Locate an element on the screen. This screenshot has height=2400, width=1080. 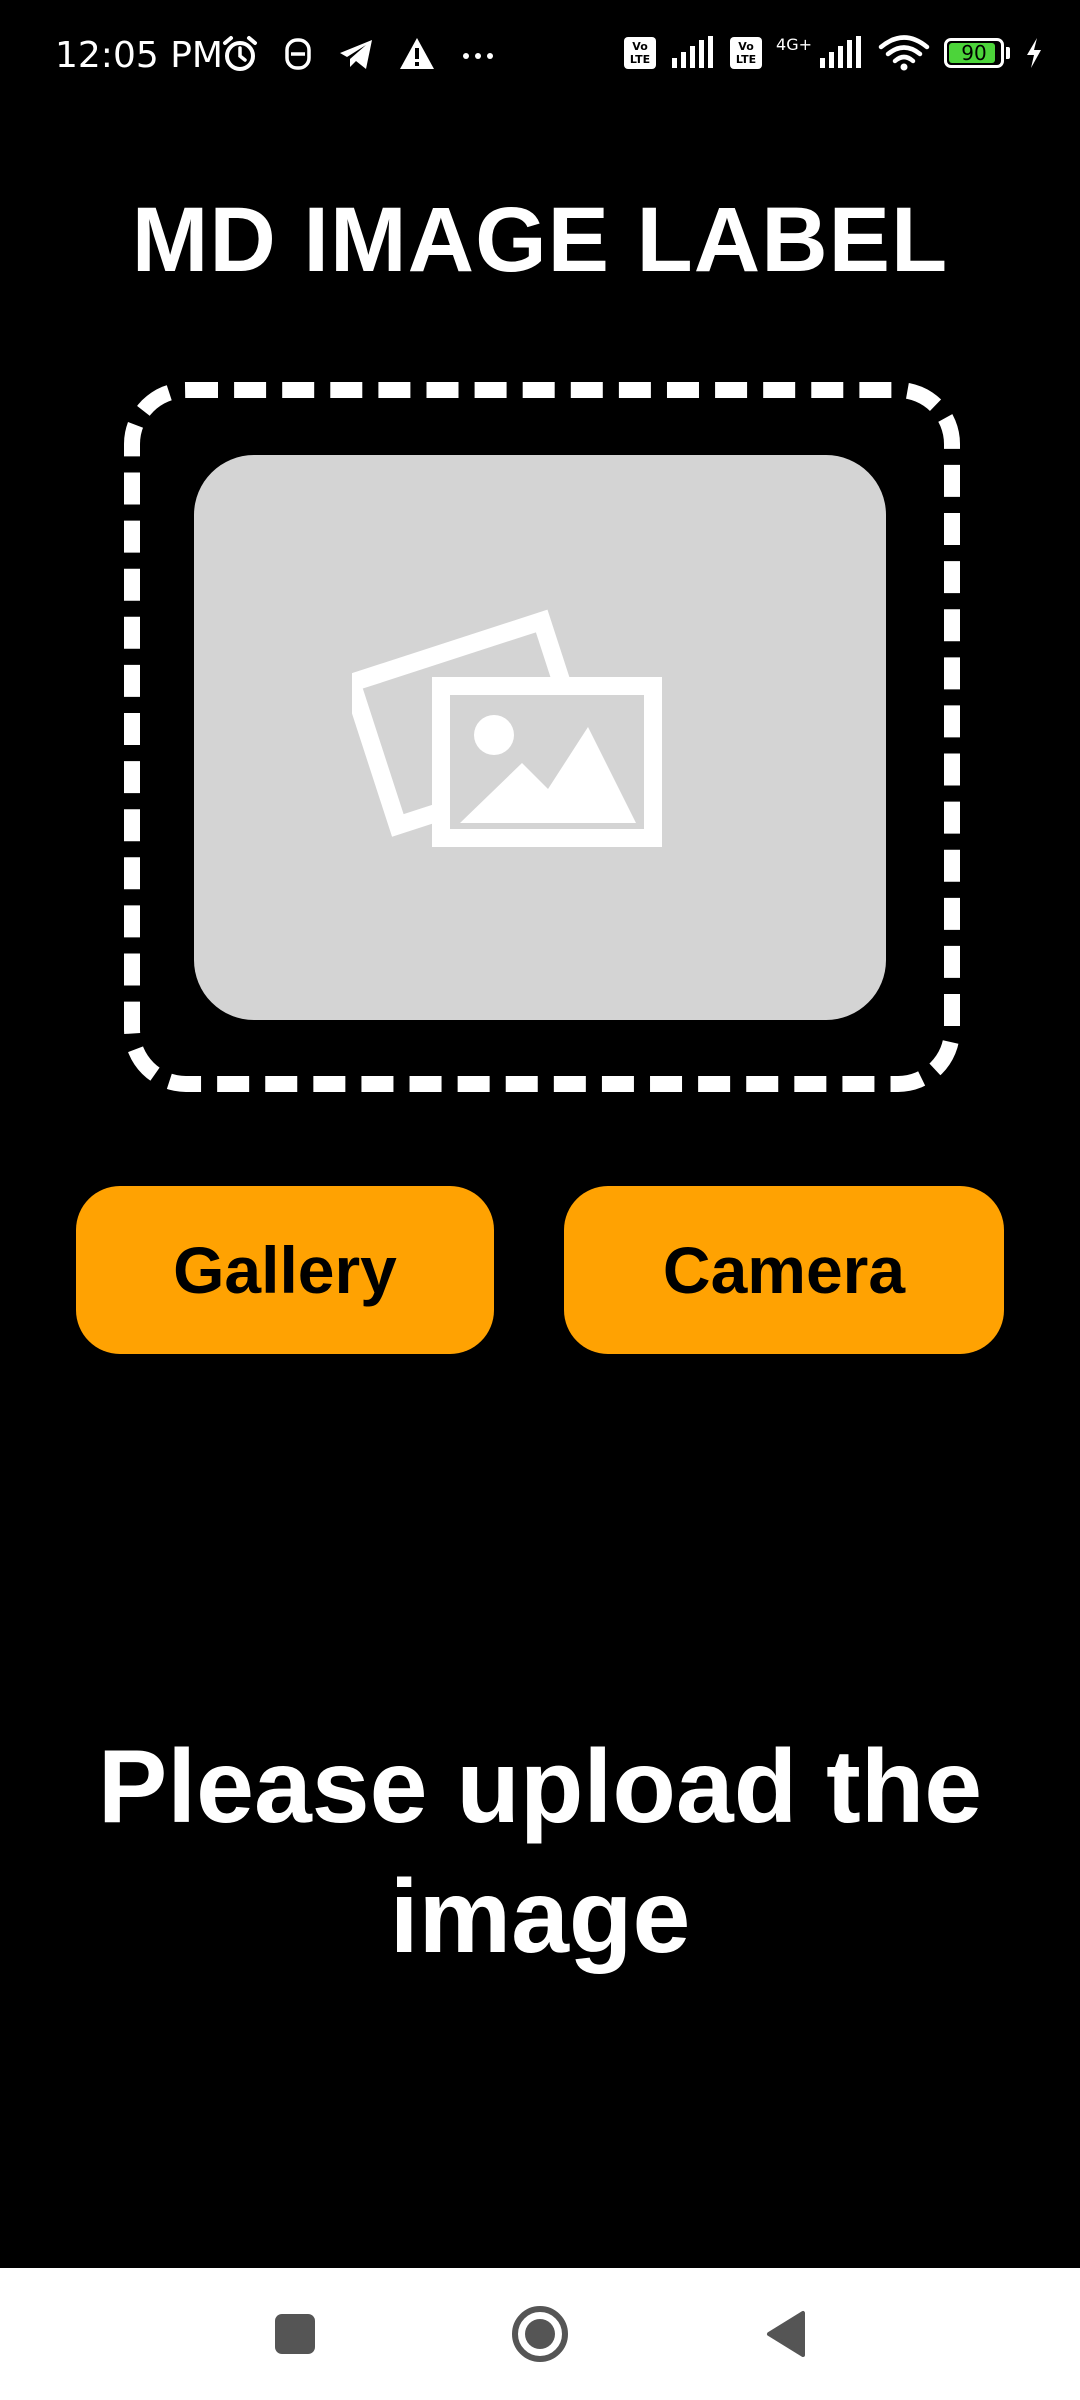
volte-badge-1: Vo LTE is located at coordinates (640, 53).